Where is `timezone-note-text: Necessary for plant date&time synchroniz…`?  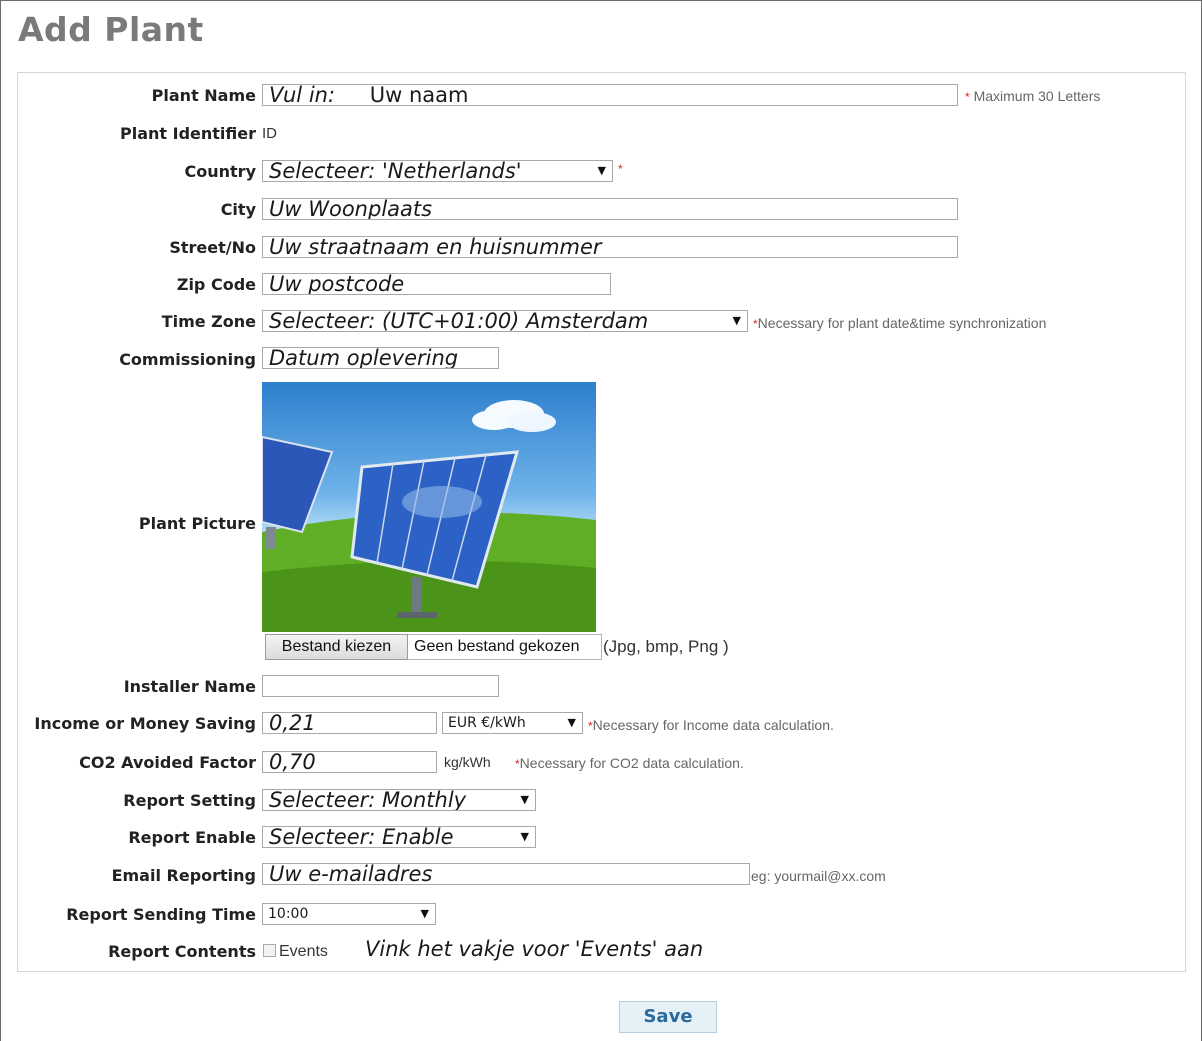
timezone-note-text: Necessary for plant date&time synchroniz… is located at coordinates (902, 323).